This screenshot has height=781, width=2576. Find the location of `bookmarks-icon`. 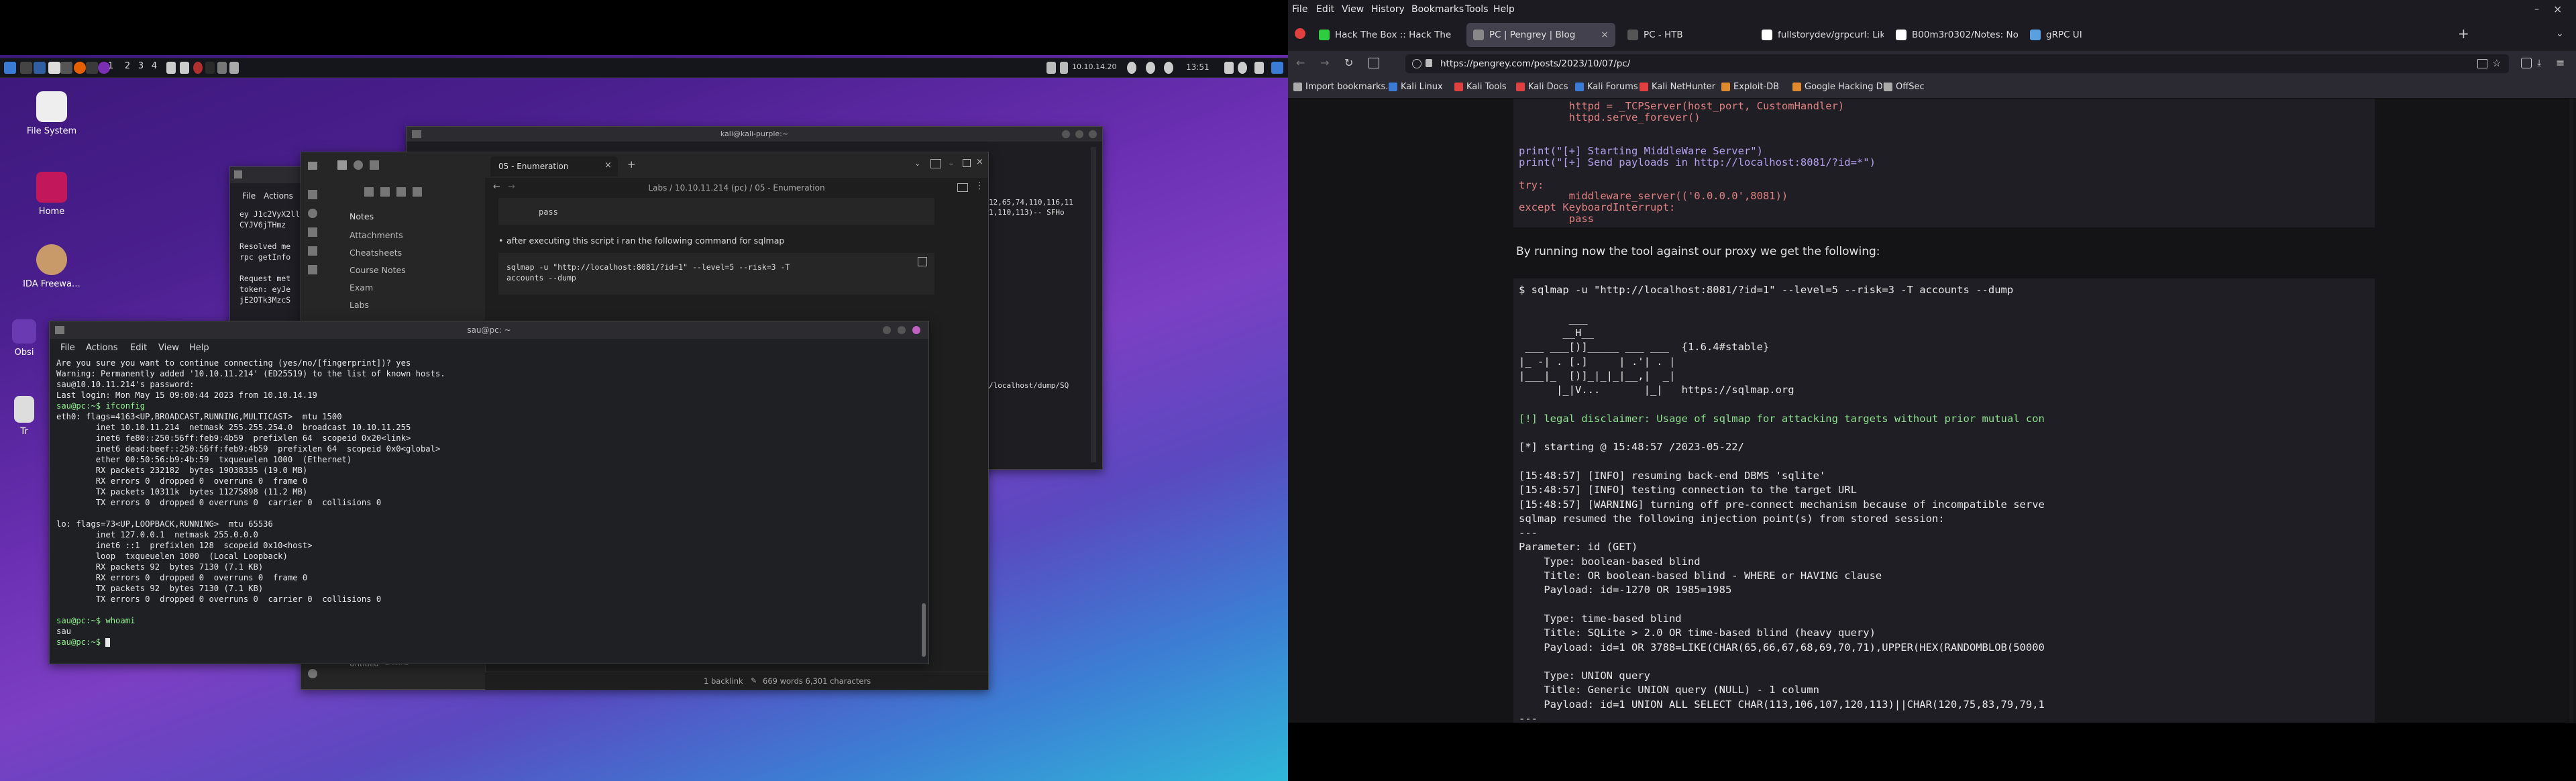

bookmarks-icon is located at coordinates (374, 165).